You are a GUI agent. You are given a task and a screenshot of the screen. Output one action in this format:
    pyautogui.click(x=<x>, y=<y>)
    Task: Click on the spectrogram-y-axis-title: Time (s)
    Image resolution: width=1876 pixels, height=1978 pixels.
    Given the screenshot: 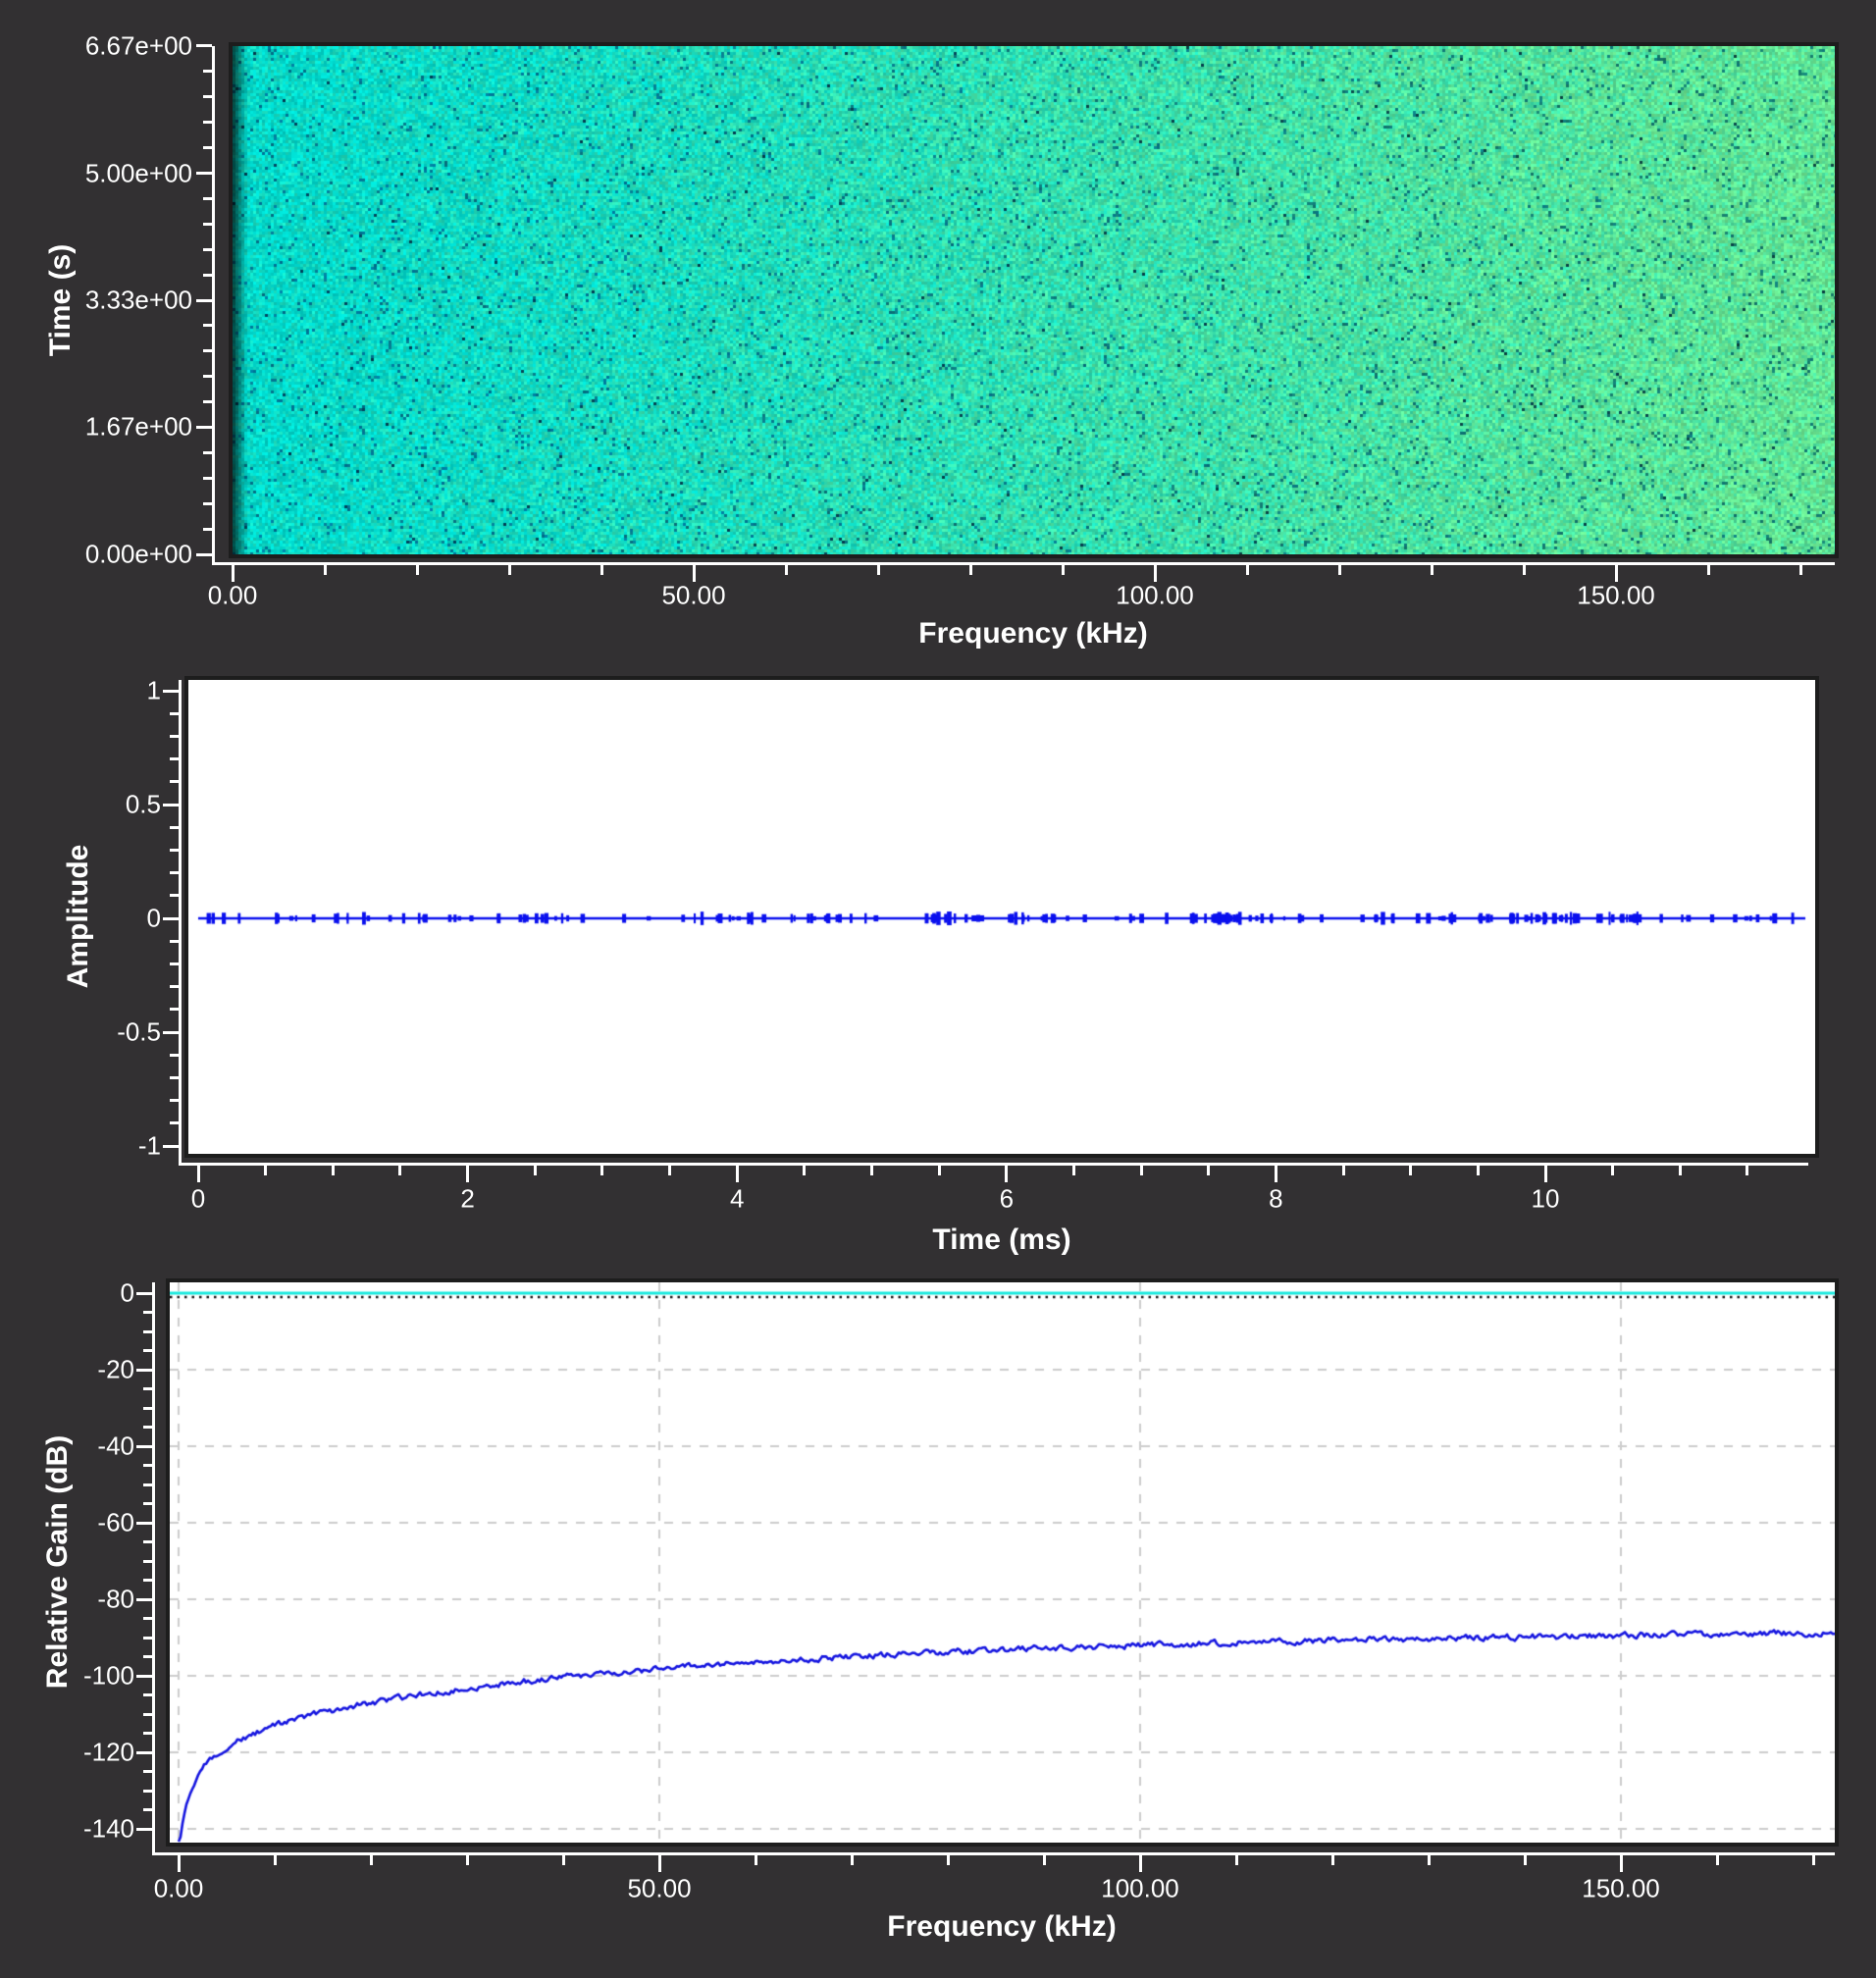 What is the action you would take?
    pyautogui.click(x=60, y=300)
    